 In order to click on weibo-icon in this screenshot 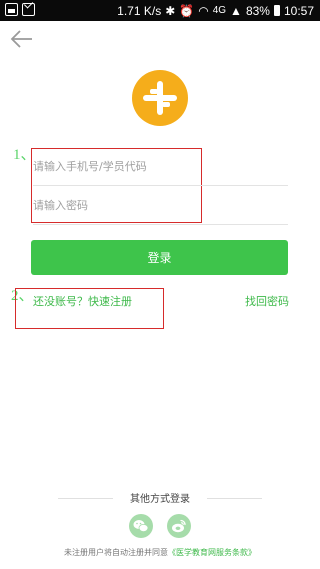, I will do `click(179, 526)`.